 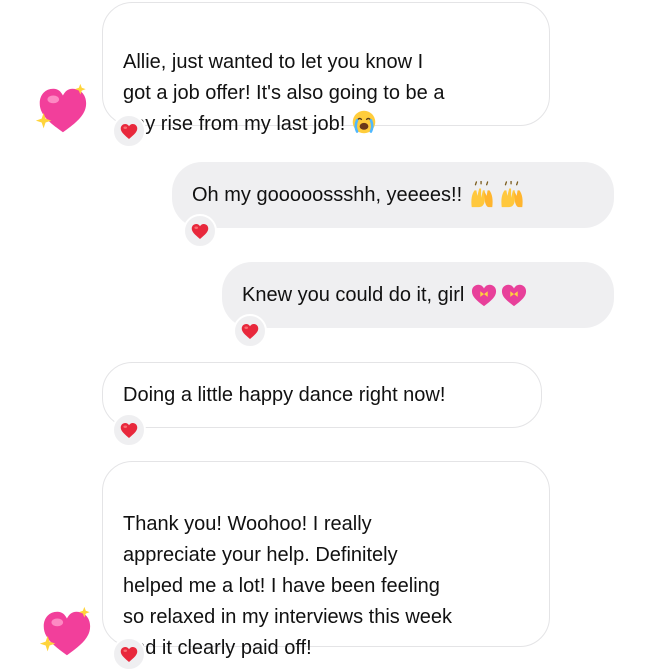 I want to click on message-bubble-outgoing: Oh my gooooossshh, yeeees!!, so click(x=393, y=195).